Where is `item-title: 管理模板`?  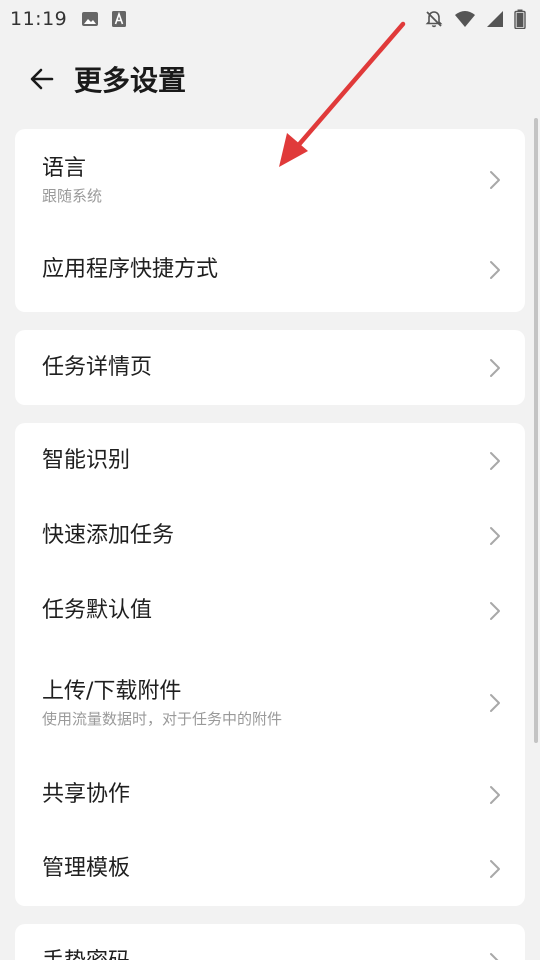 item-title: 管理模板 is located at coordinates (86, 868).